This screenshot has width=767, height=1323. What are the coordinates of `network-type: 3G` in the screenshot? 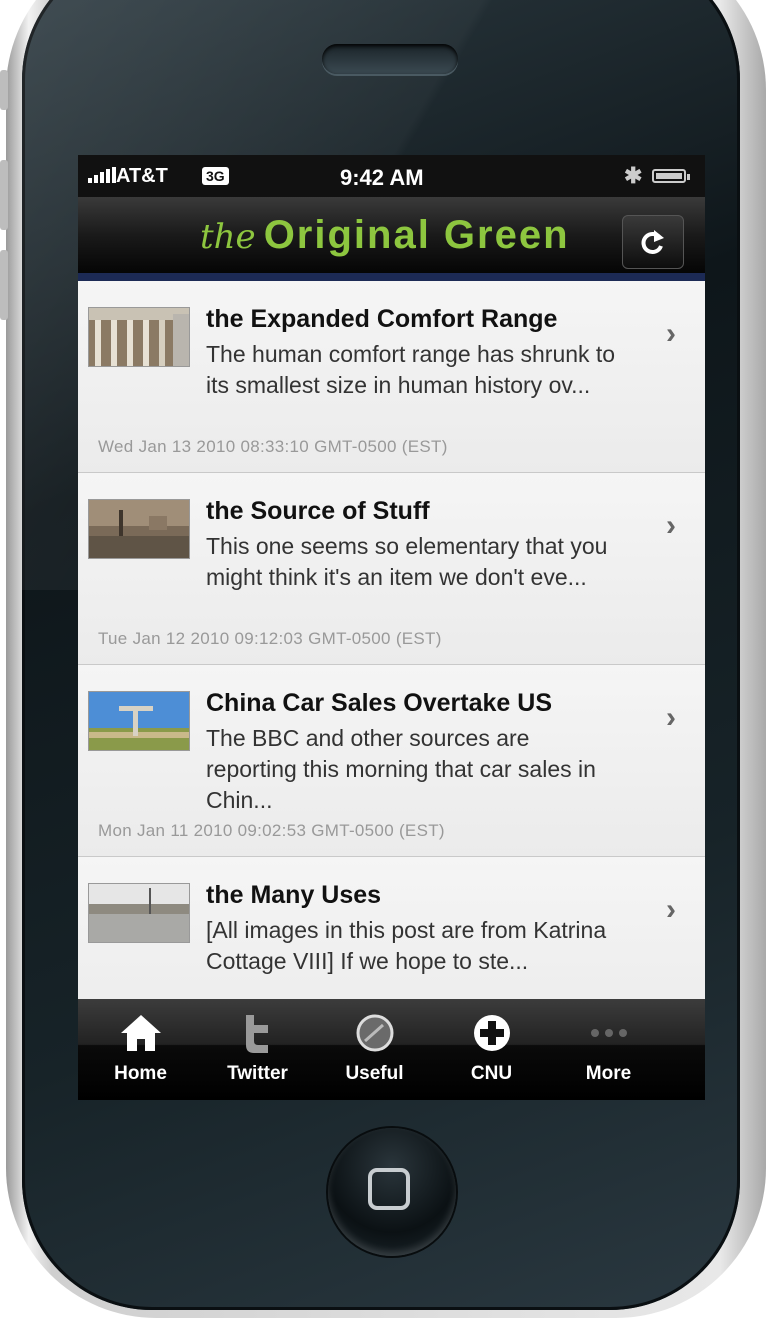 It's located at (215, 176).